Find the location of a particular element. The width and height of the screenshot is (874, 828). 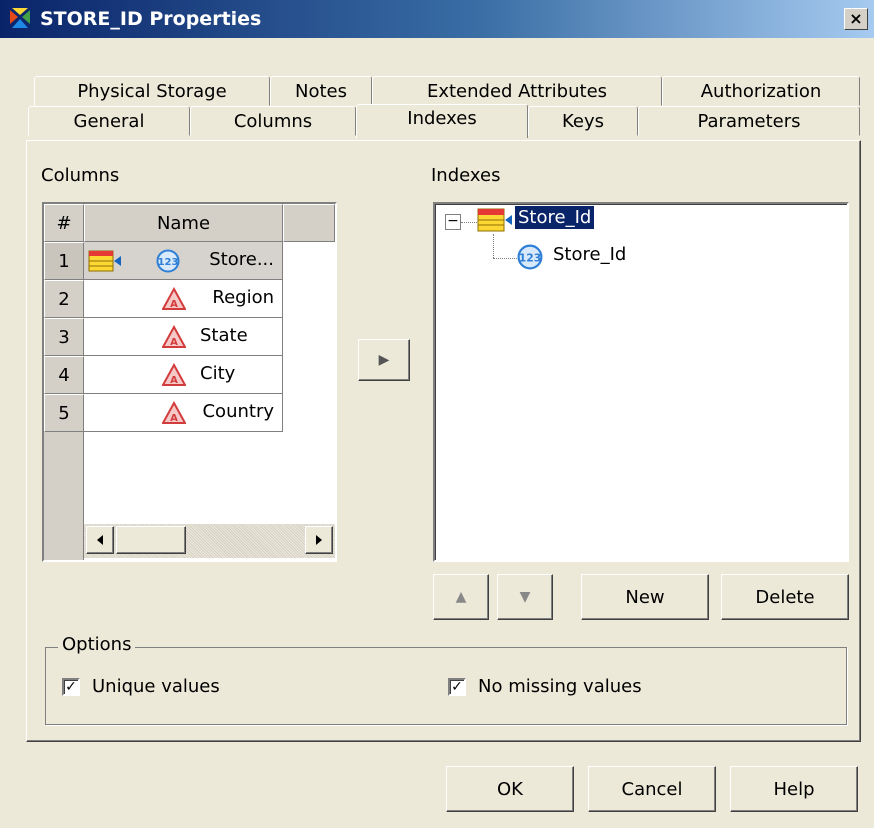

index-key-icon is located at coordinates (104, 261).